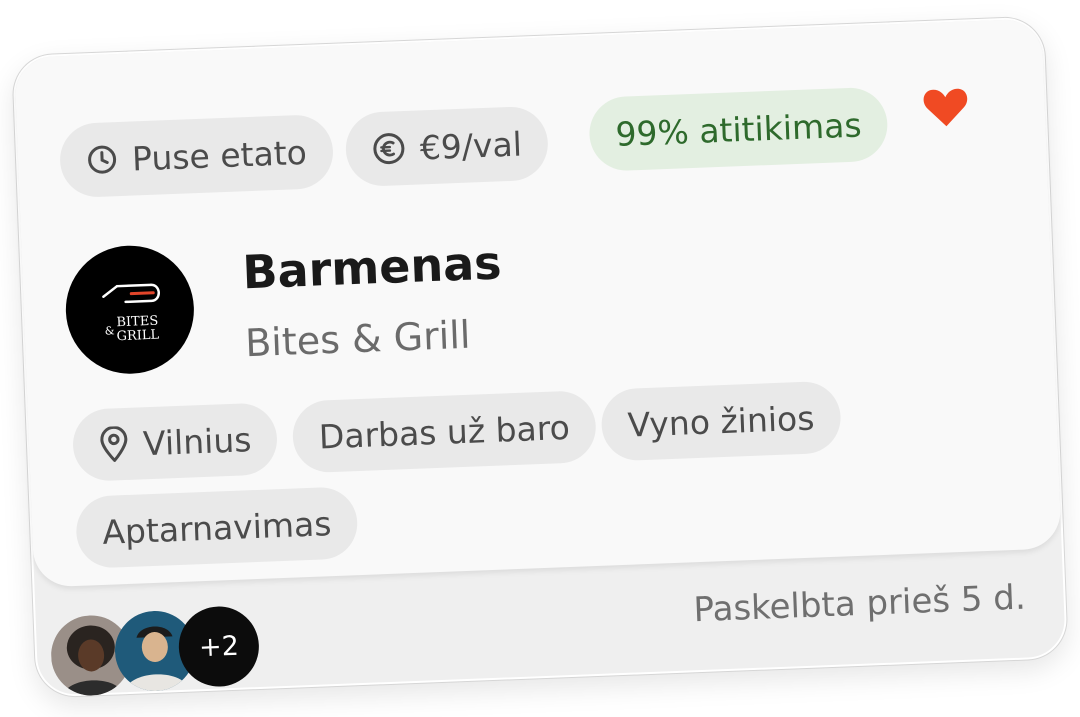  I want to click on skill-tag: Aptarnavimas, so click(217, 527).